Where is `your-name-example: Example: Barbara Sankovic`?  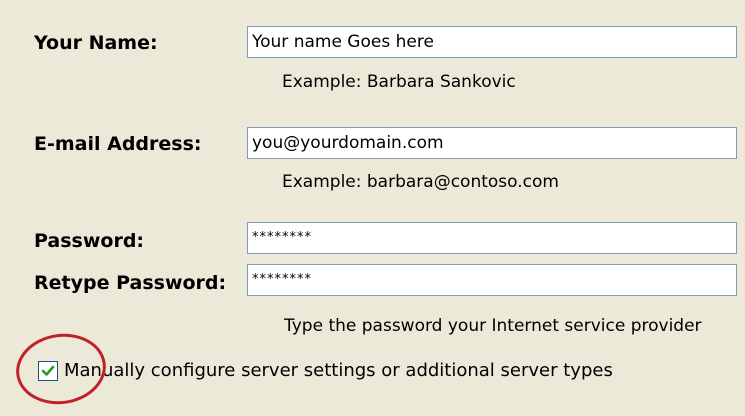 your-name-example: Example: Barbara Sankovic is located at coordinates (399, 82).